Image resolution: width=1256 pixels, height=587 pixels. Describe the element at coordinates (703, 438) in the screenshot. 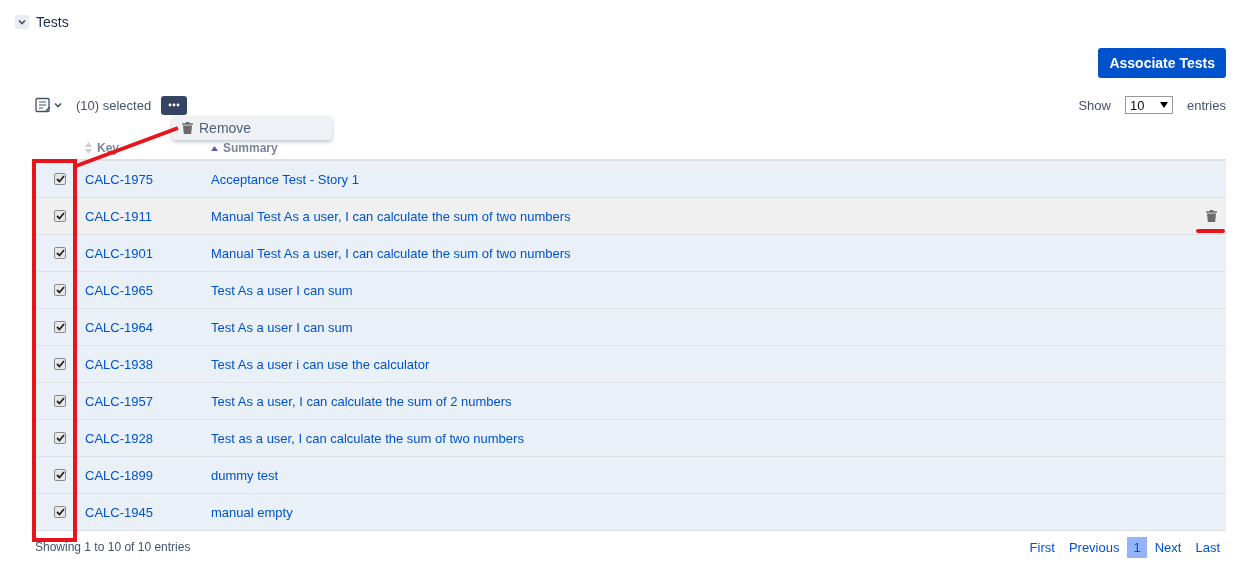

I see `test-summary-link: Test as a user, I can calculate the sum of two numbers` at that location.